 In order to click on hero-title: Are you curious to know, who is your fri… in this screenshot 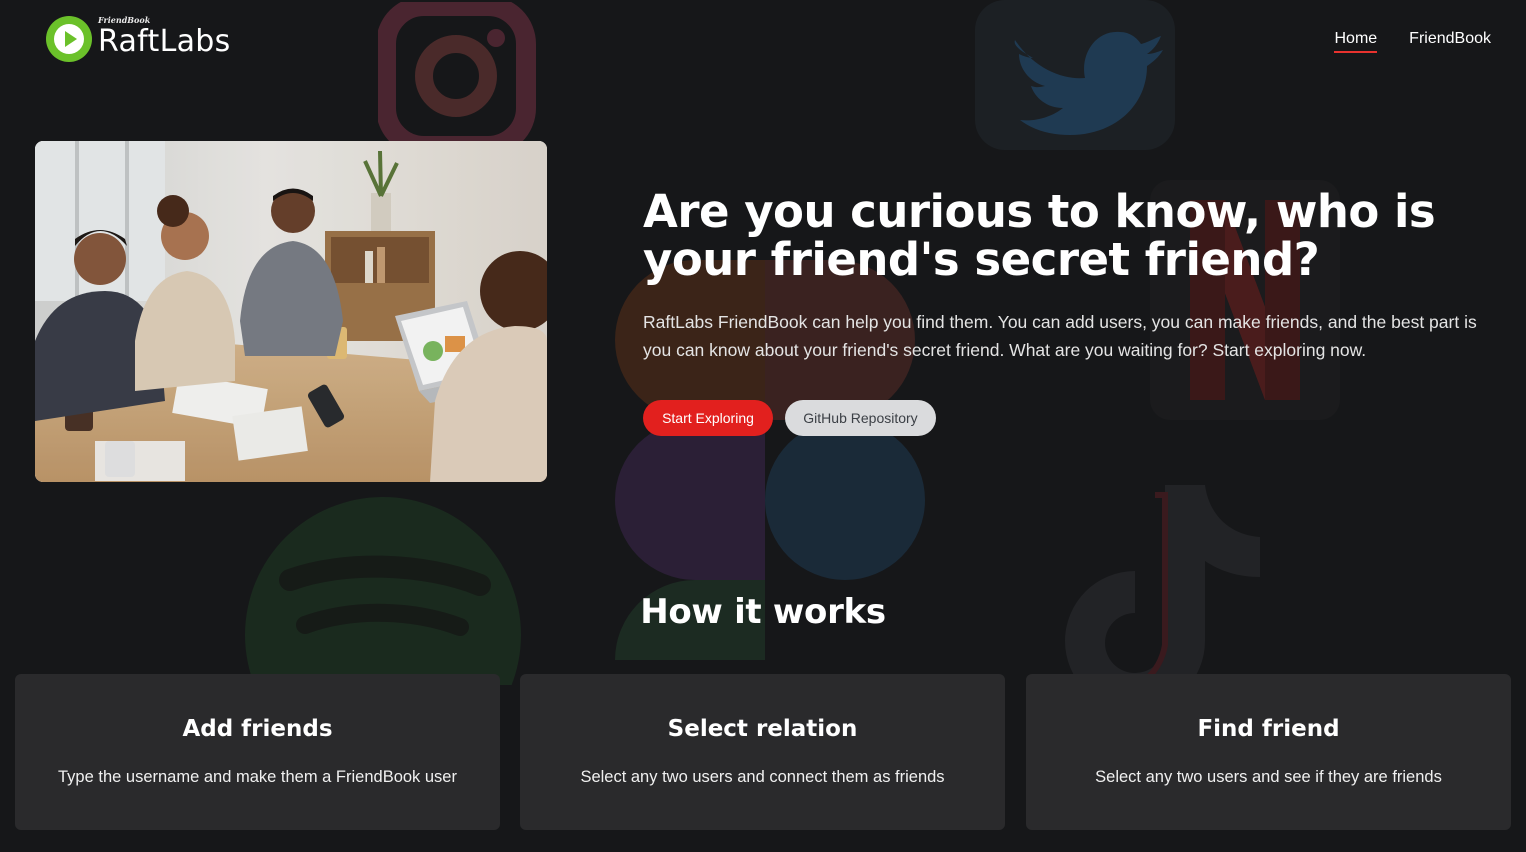, I will do `click(1039, 235)`.